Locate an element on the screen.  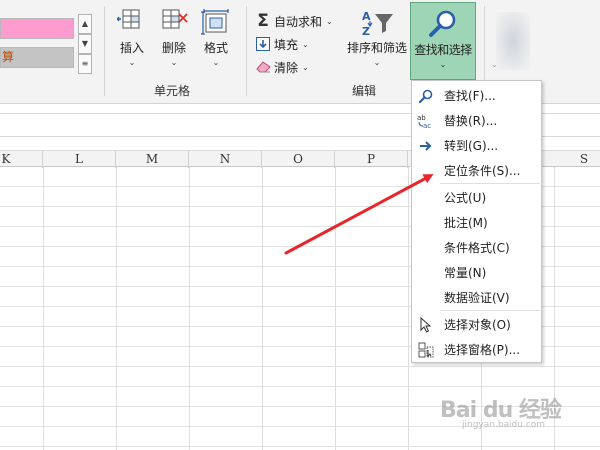
sigma-icon: Σ is located at coordinates (263, 21).